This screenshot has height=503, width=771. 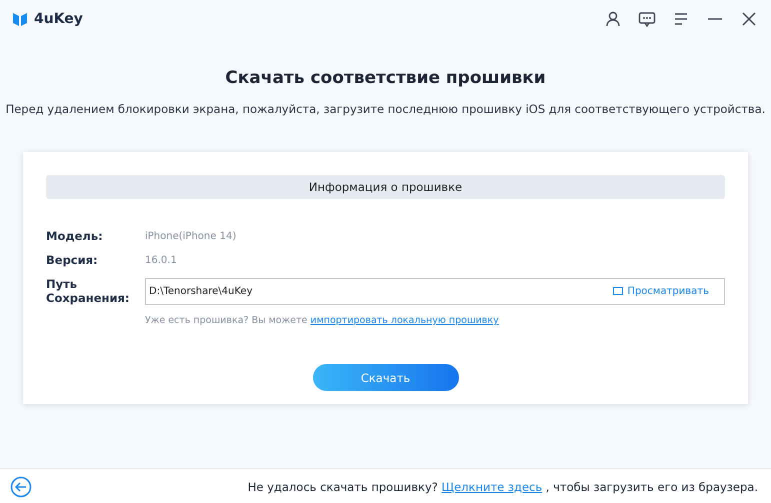 I want to click on app-name: 4uKey, so click(x=58, y=19).